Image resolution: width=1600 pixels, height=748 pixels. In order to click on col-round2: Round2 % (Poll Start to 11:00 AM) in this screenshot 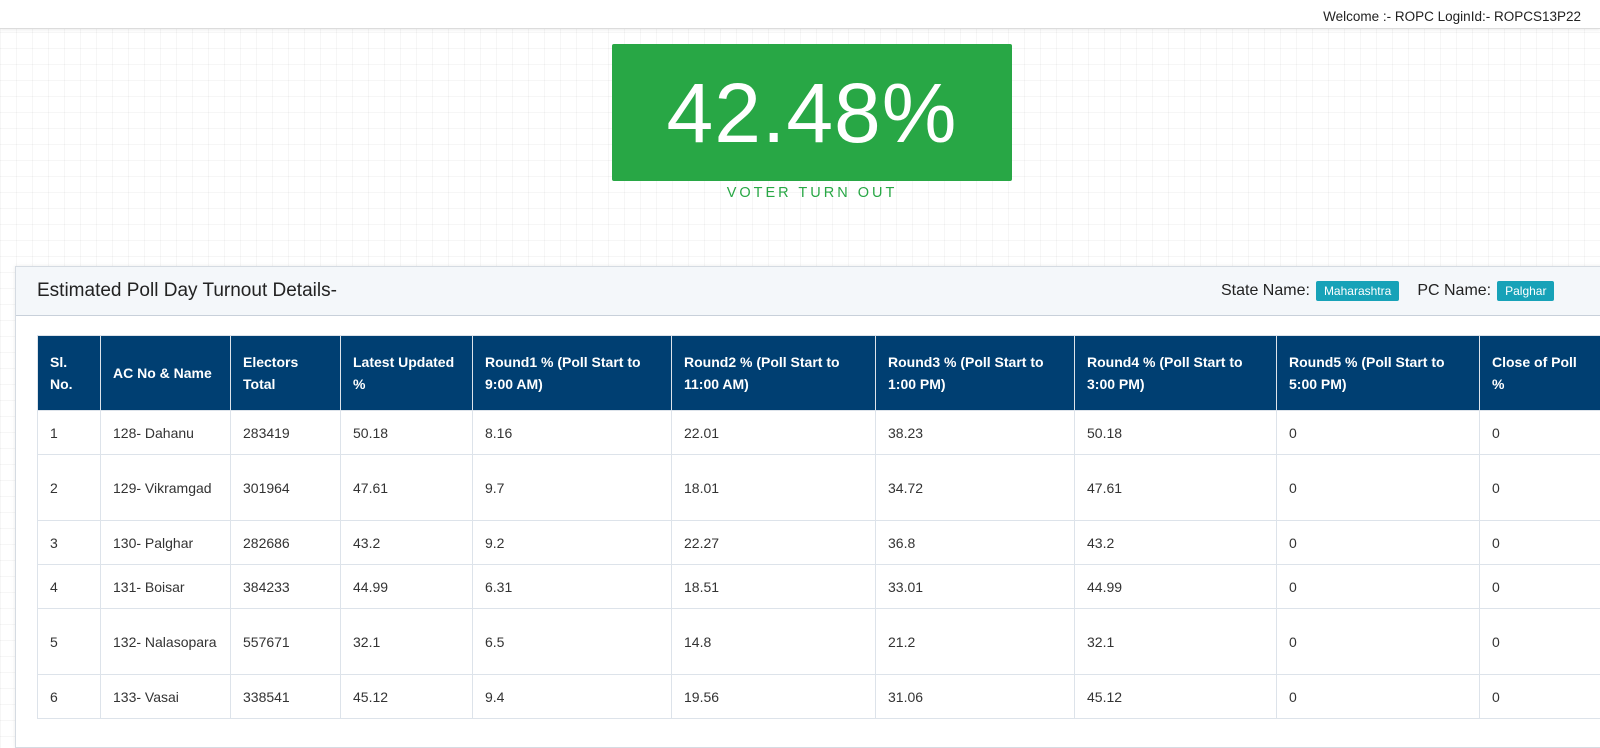, I will do `click(774, 373)`.